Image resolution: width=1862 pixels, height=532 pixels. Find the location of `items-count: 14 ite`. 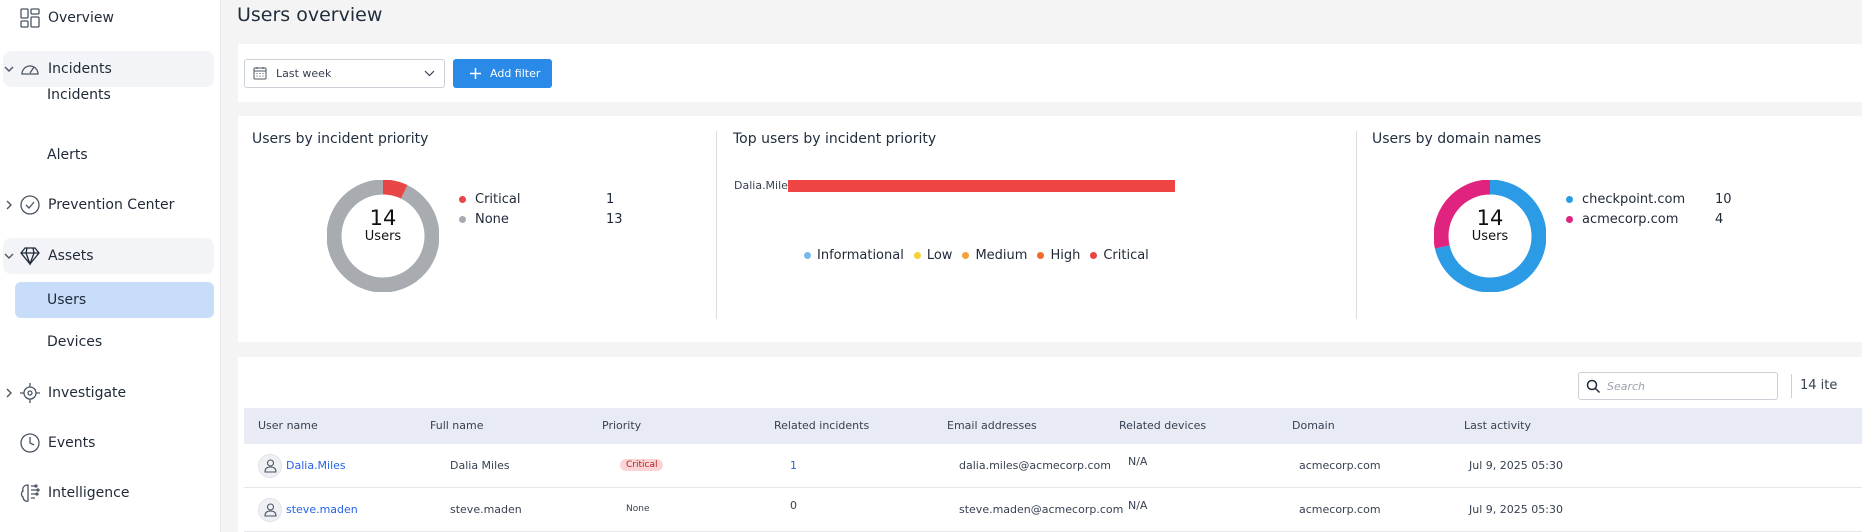

items-count: 14 ite is located at coordinates (1819, 385).